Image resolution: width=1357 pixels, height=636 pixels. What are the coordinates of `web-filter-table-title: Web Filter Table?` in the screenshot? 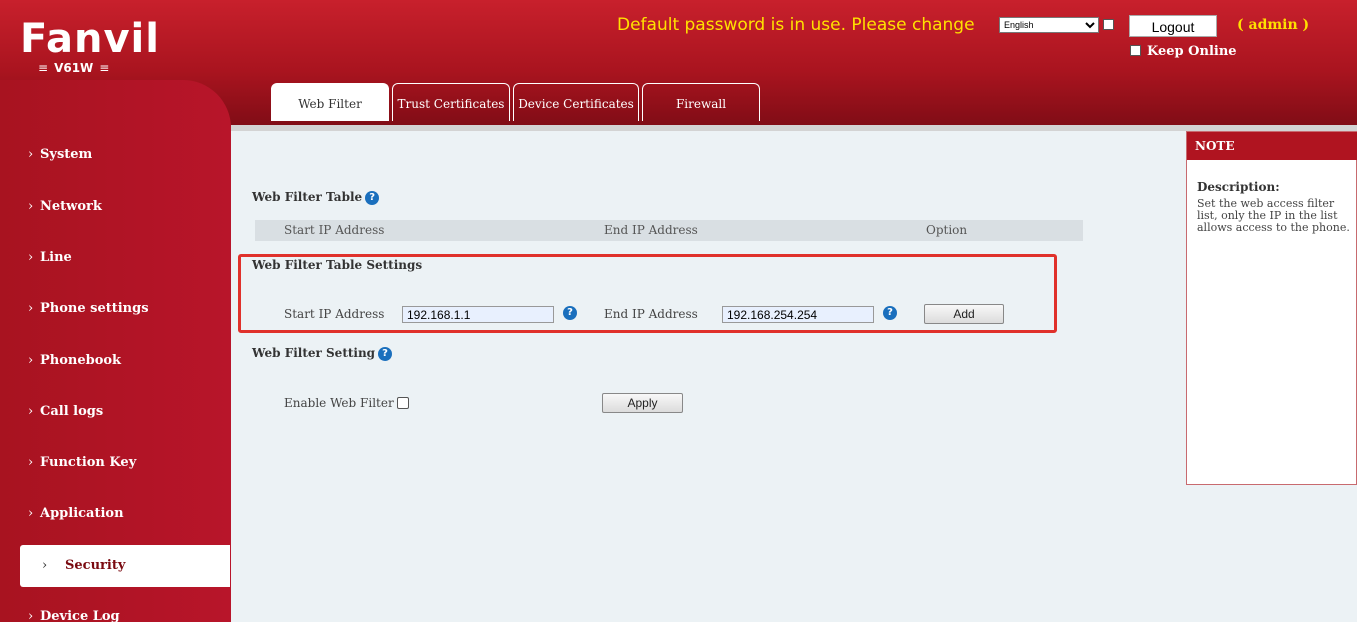 It's located at (316, 197).